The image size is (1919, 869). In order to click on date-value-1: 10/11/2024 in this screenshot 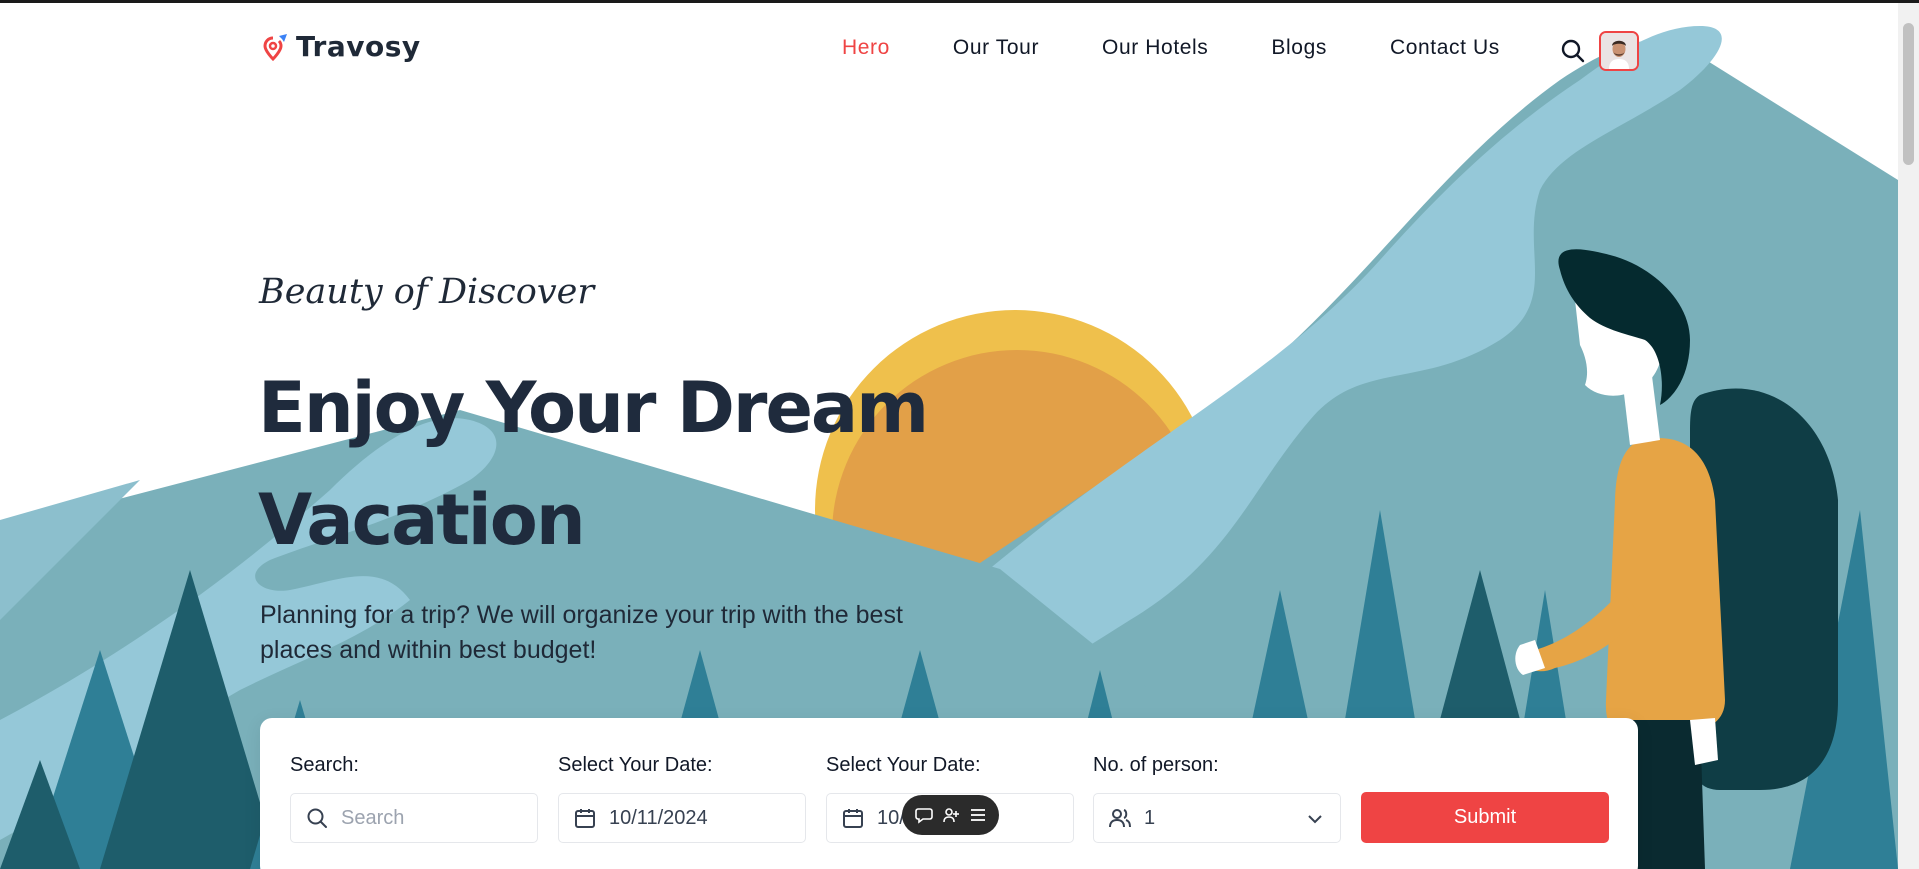, I will do `click(658, 817)`.